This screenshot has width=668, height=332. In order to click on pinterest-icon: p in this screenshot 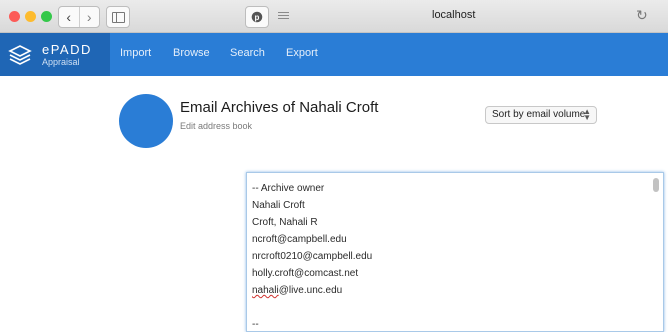, I will do `click(257, 17)`.